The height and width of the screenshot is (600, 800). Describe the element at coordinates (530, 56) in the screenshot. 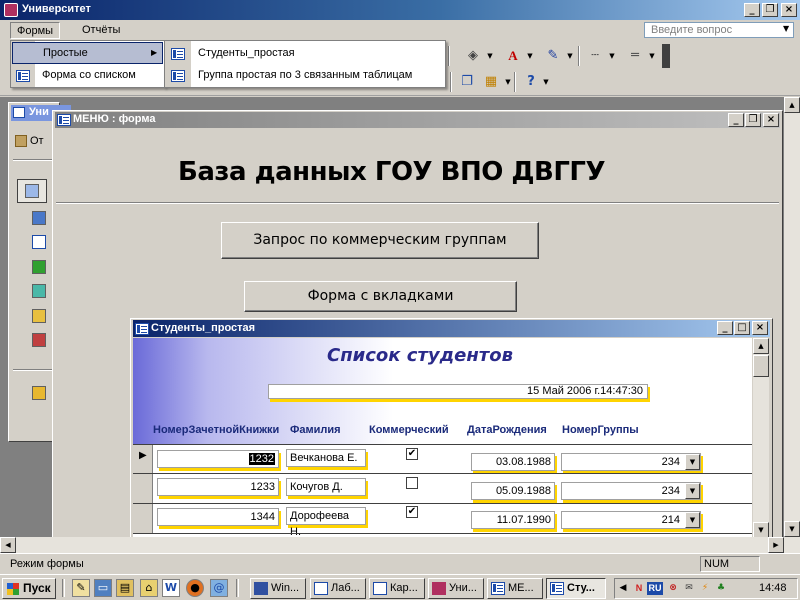

I see `font-color-dropdown-icon: ▼` at that location.